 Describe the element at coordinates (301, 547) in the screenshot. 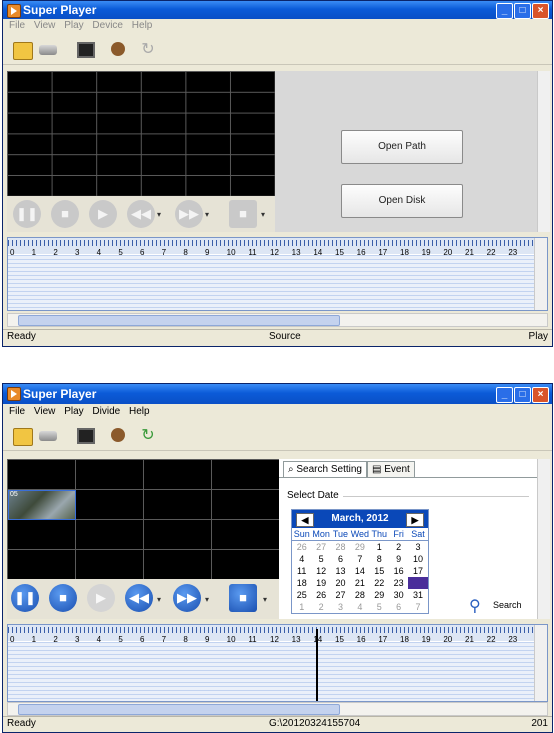

I see `calendar-day: 26` at that location.